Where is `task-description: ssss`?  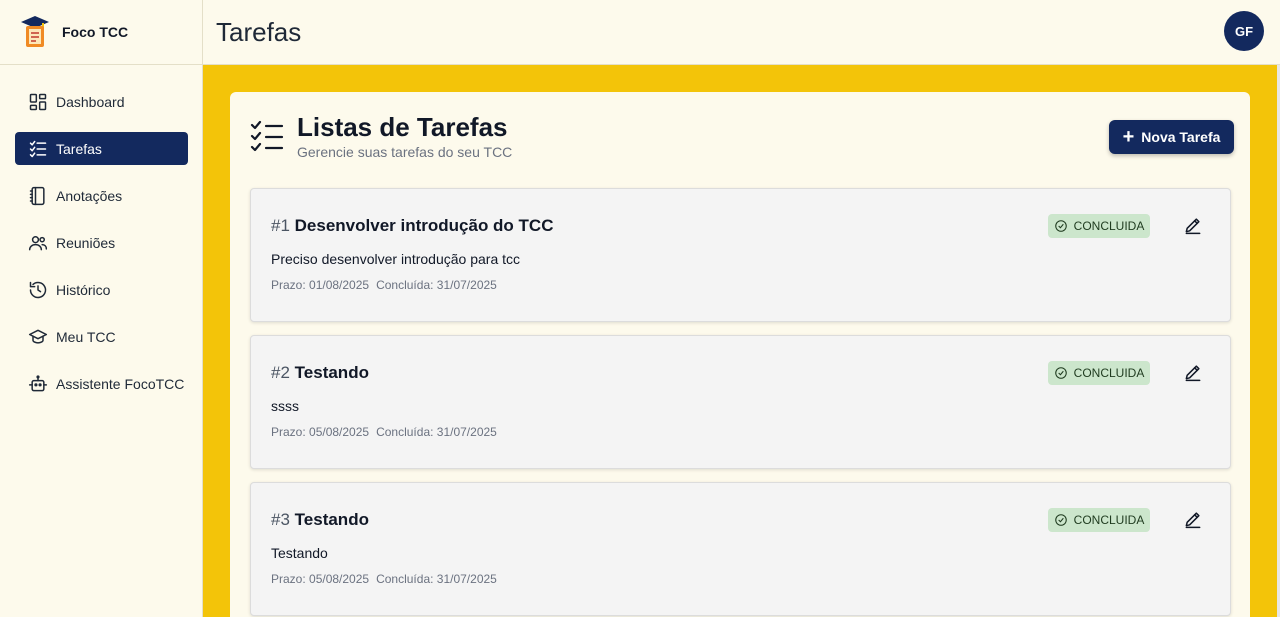 task-description: ssss is located at coordinates (285, 406).